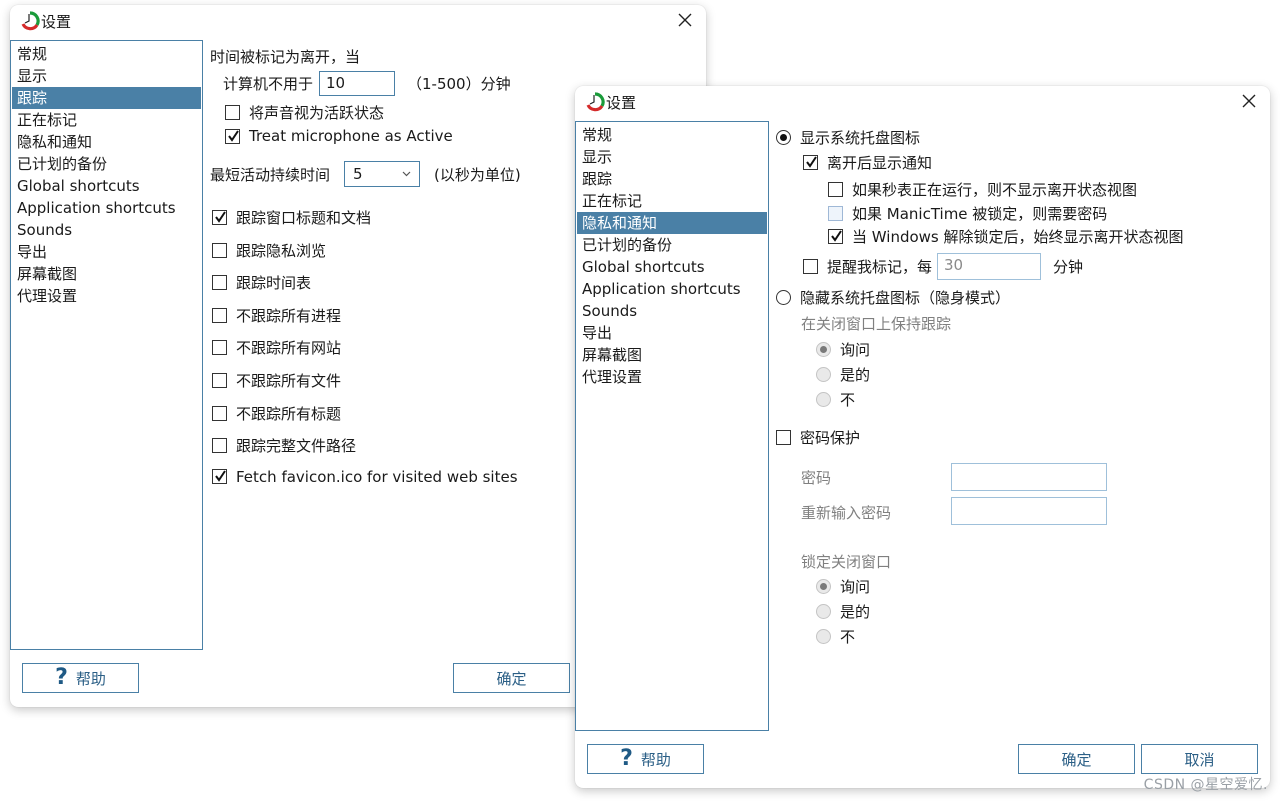  Describe the element at coordinates (835, 189) in the screenshot. I see `no-away-stopwatch-checkbox` at that location.